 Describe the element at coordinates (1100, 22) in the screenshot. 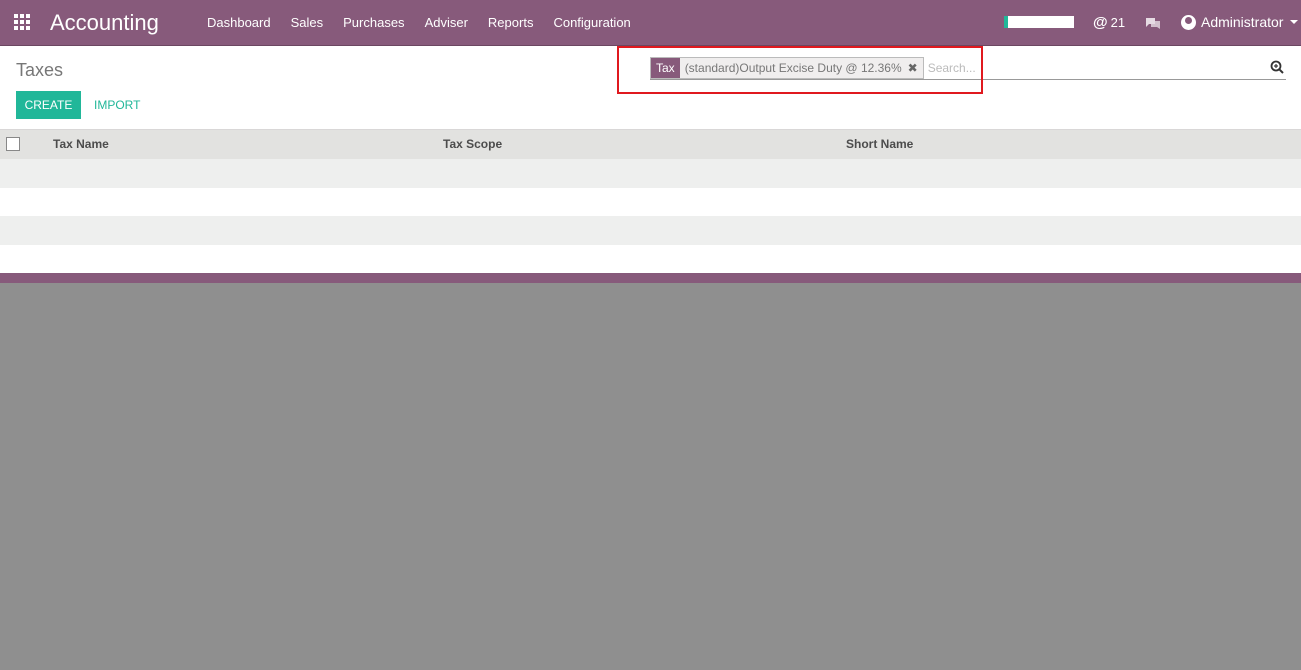

I see `at-icon: @` at that location.